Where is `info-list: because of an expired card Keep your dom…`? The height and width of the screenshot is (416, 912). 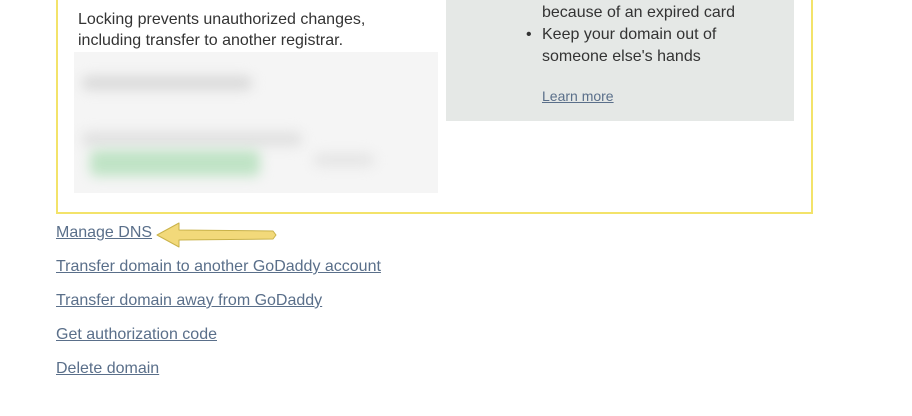
info-list: because of an expired card Keep your dom… is located at coordinates (631, 35).